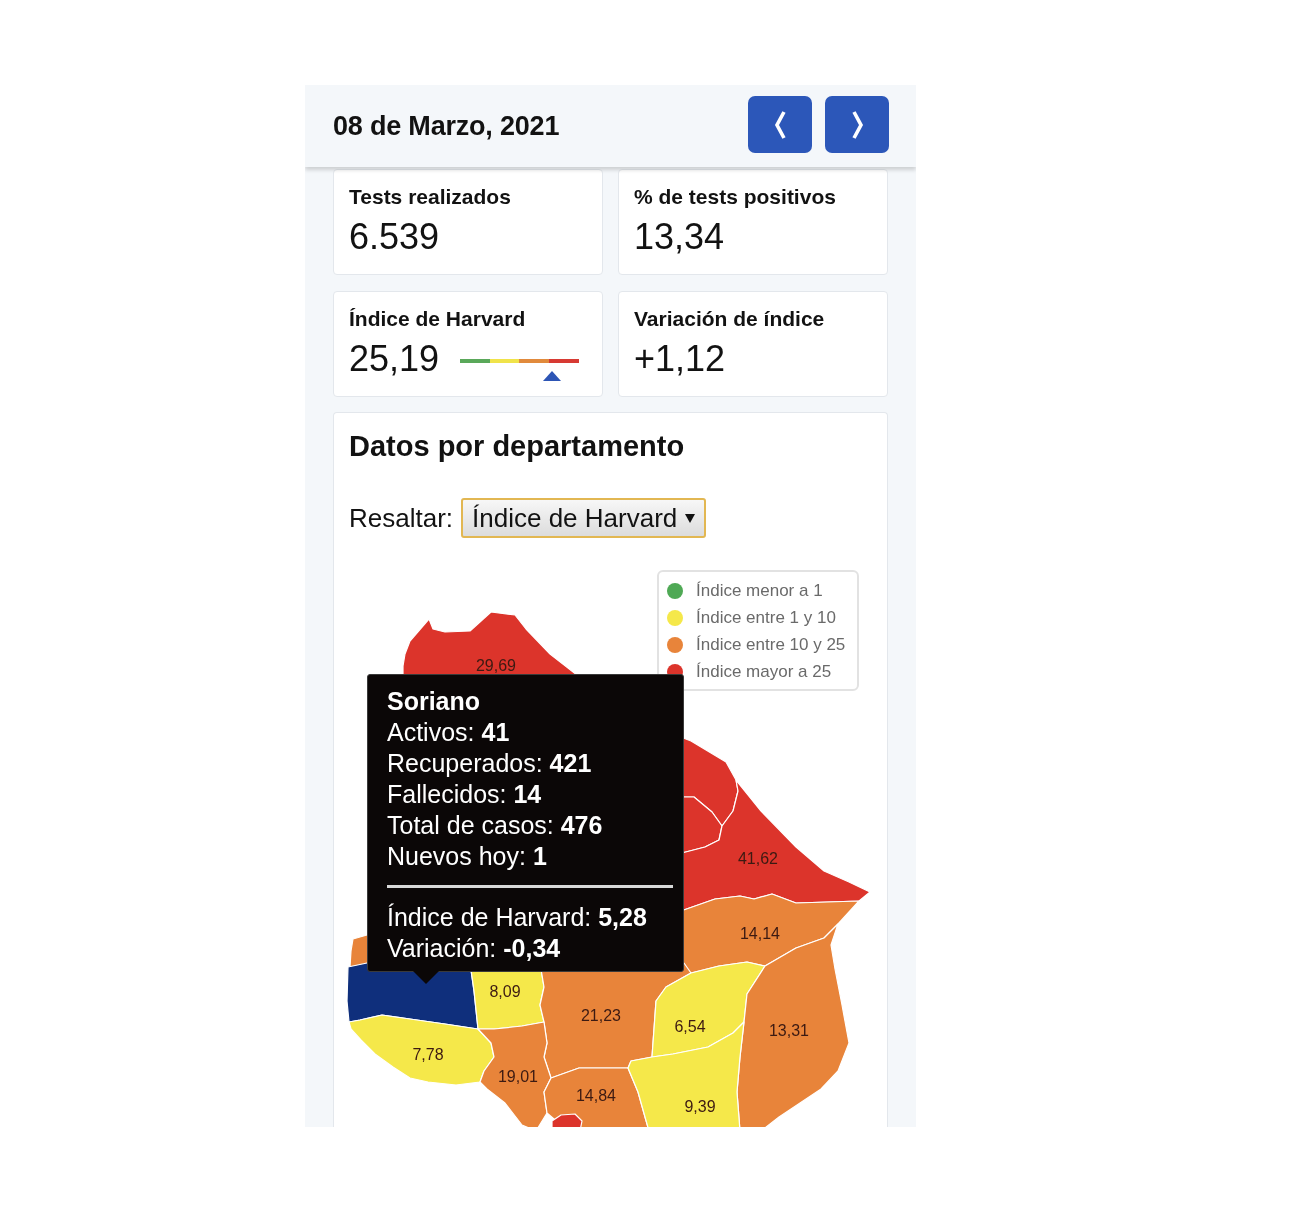  Describe the element at coordinates (446, 126) in the screenshot. I see `date-title: 08 de Marzo, 2021` at that location.